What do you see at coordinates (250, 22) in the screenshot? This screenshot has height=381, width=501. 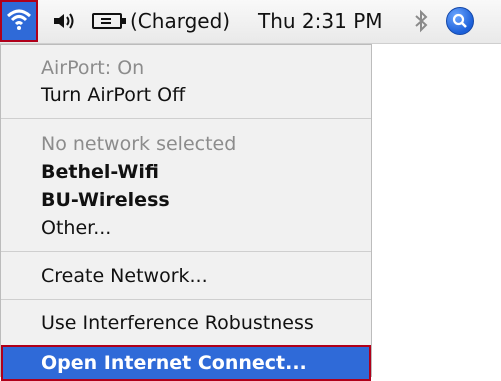 I see `menu-bar: (Charged) Thu 2:31 PM` at bounding box center [250, 22].